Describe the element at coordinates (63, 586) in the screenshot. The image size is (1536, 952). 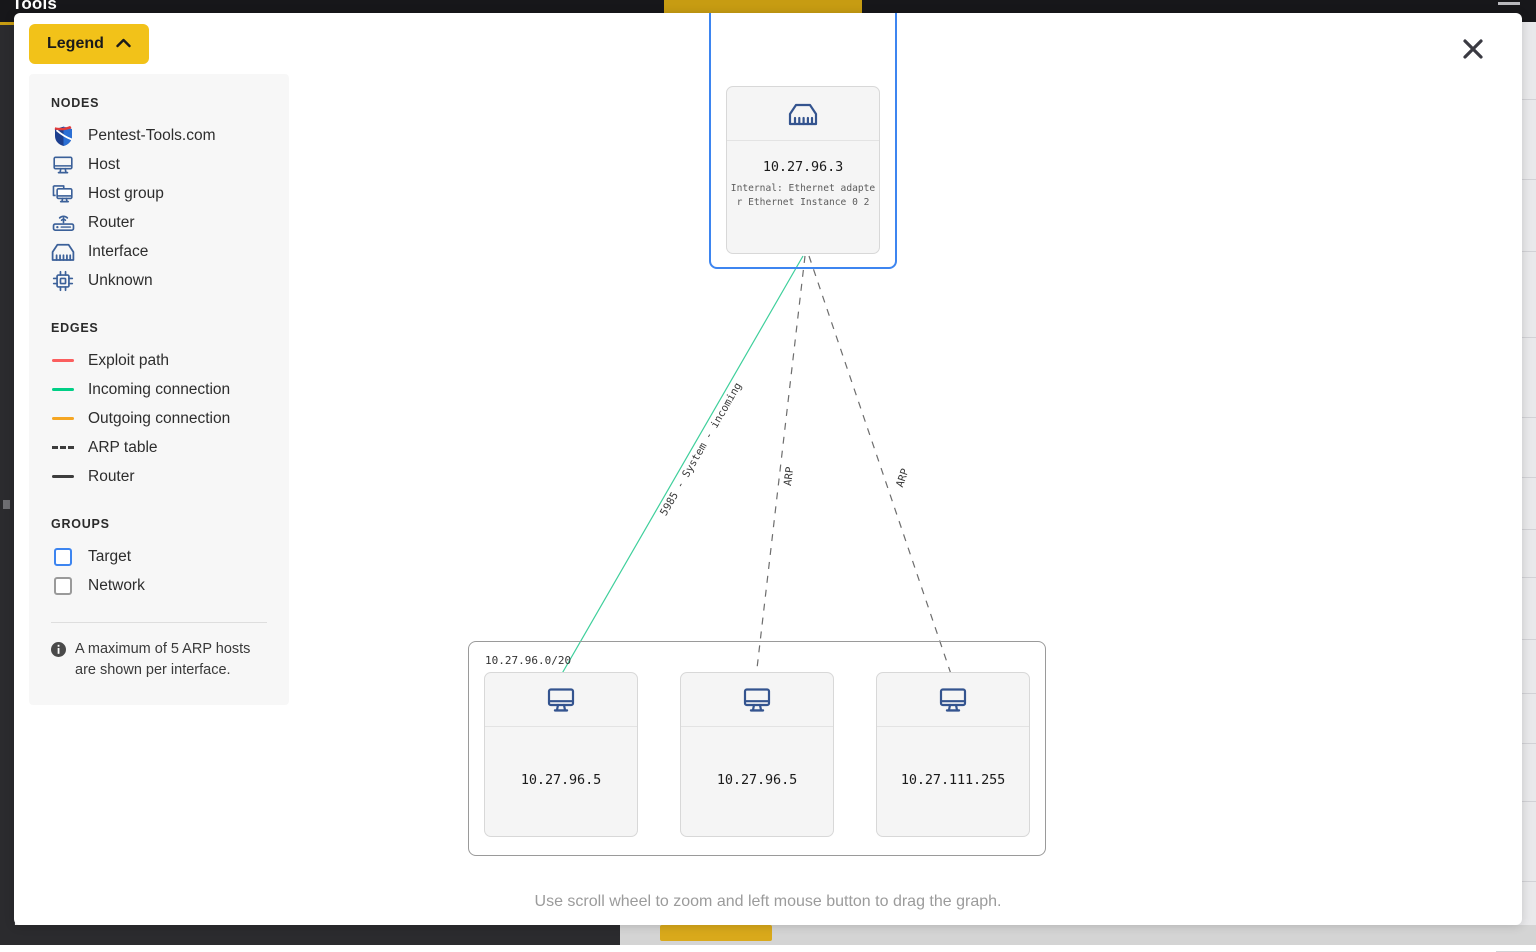
I see `network-box-icon` at that location.